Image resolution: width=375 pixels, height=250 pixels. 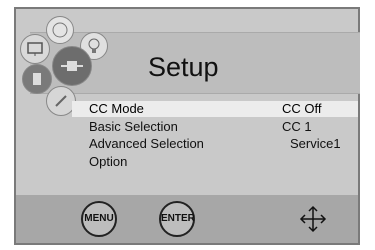 I want to click on menu-item-label: Basic Selection, so click(x=133, y=126).